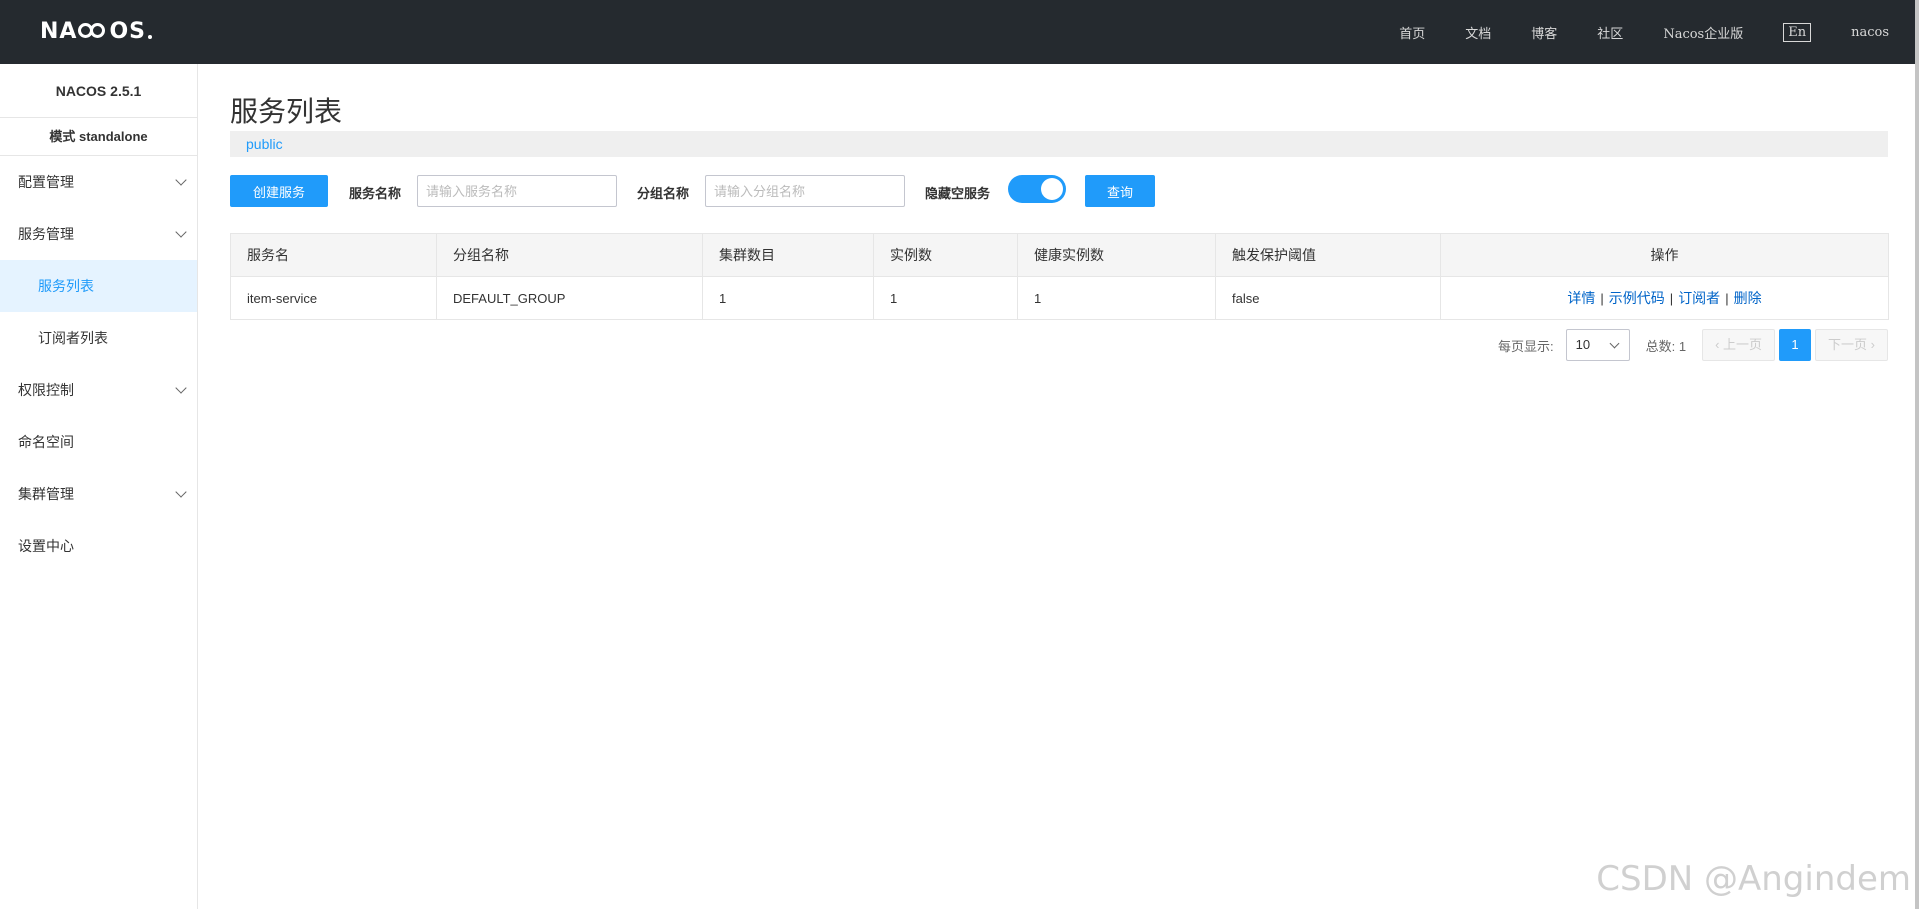 Image resolution: width=1919 pixels, height=909 pixels. I want to click on top-nav-links: 首页 文档 博客 社区 Nacos企业版 En nacos, so click(1624, 32).